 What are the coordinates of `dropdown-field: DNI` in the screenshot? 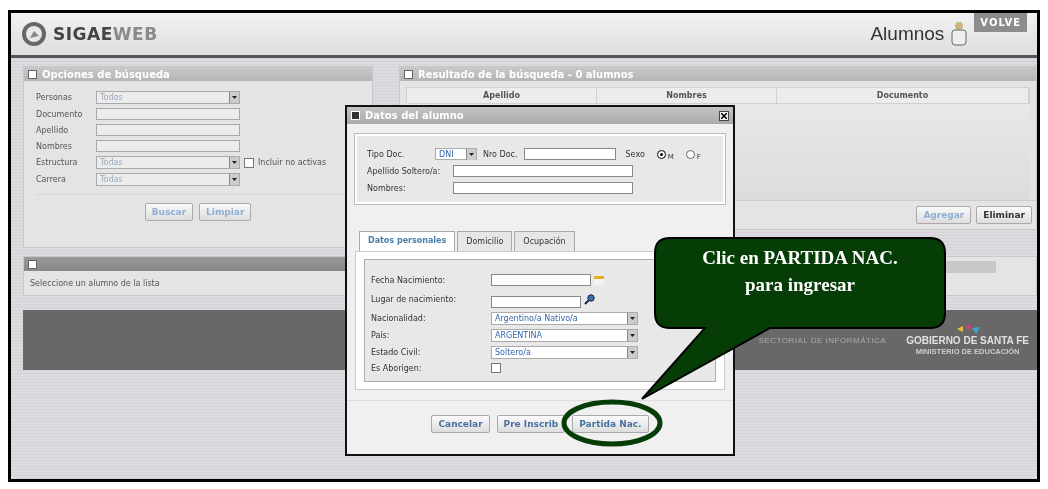 It's located at (456, 154).